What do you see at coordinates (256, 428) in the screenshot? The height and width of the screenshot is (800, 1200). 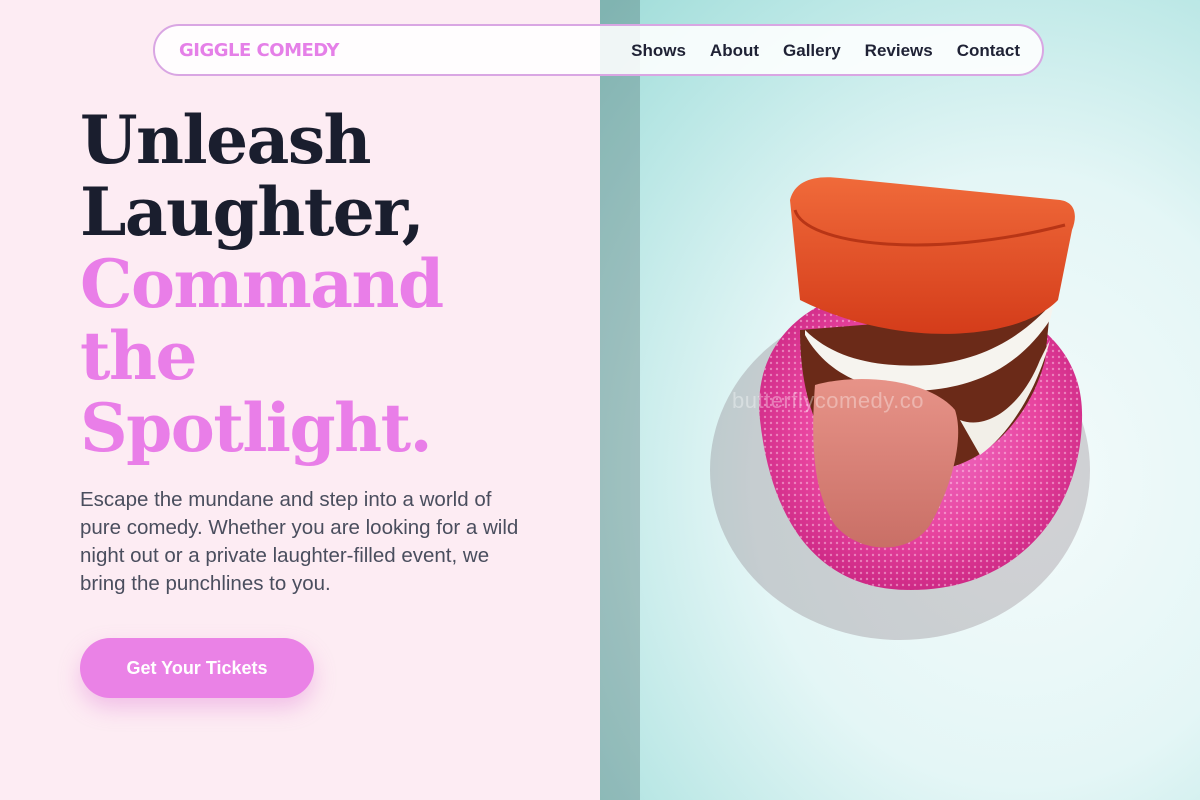 I see `headline-line-5: Spotlight.` at bounding box center [256, 428].